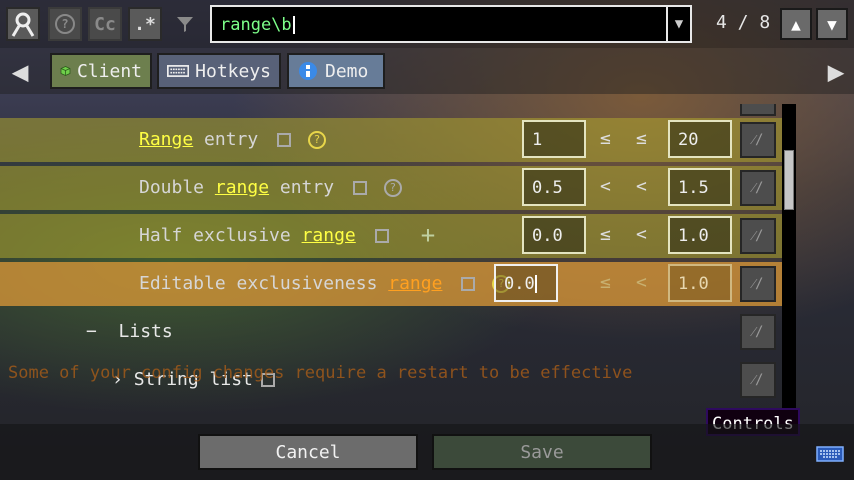  What do you see at coordinates (65, 71) in the screenshot?
I see `cube-icon` at bounding box center [65, 71].